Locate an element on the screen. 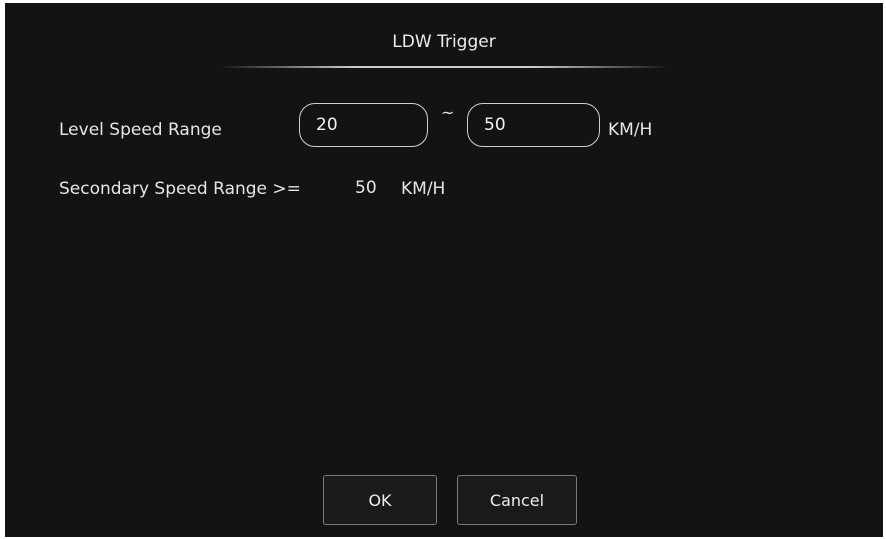 Image resolution: width=886 pixels, height=539 pixels. level-speed-max-input is located at coordinates (533, 125).